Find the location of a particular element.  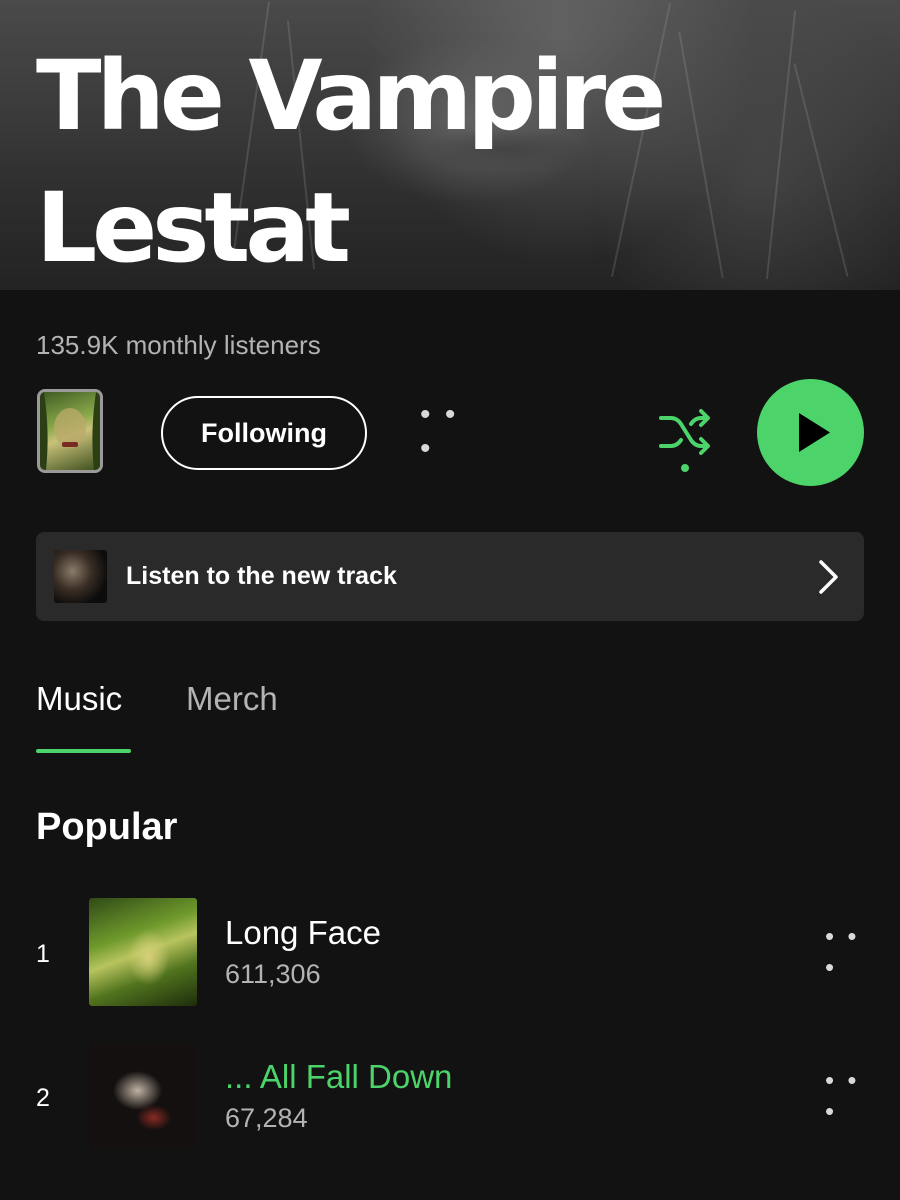

track-rank: 1 is located at coordinates (43, 954).